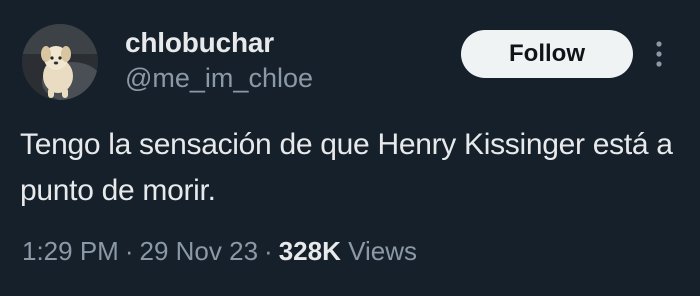 The image size is (700, 296). What do you see at coordinates (219, 78) in the screenshot?
I see `user-handle: @me_im_chloe` at bounding box center [219, 78].